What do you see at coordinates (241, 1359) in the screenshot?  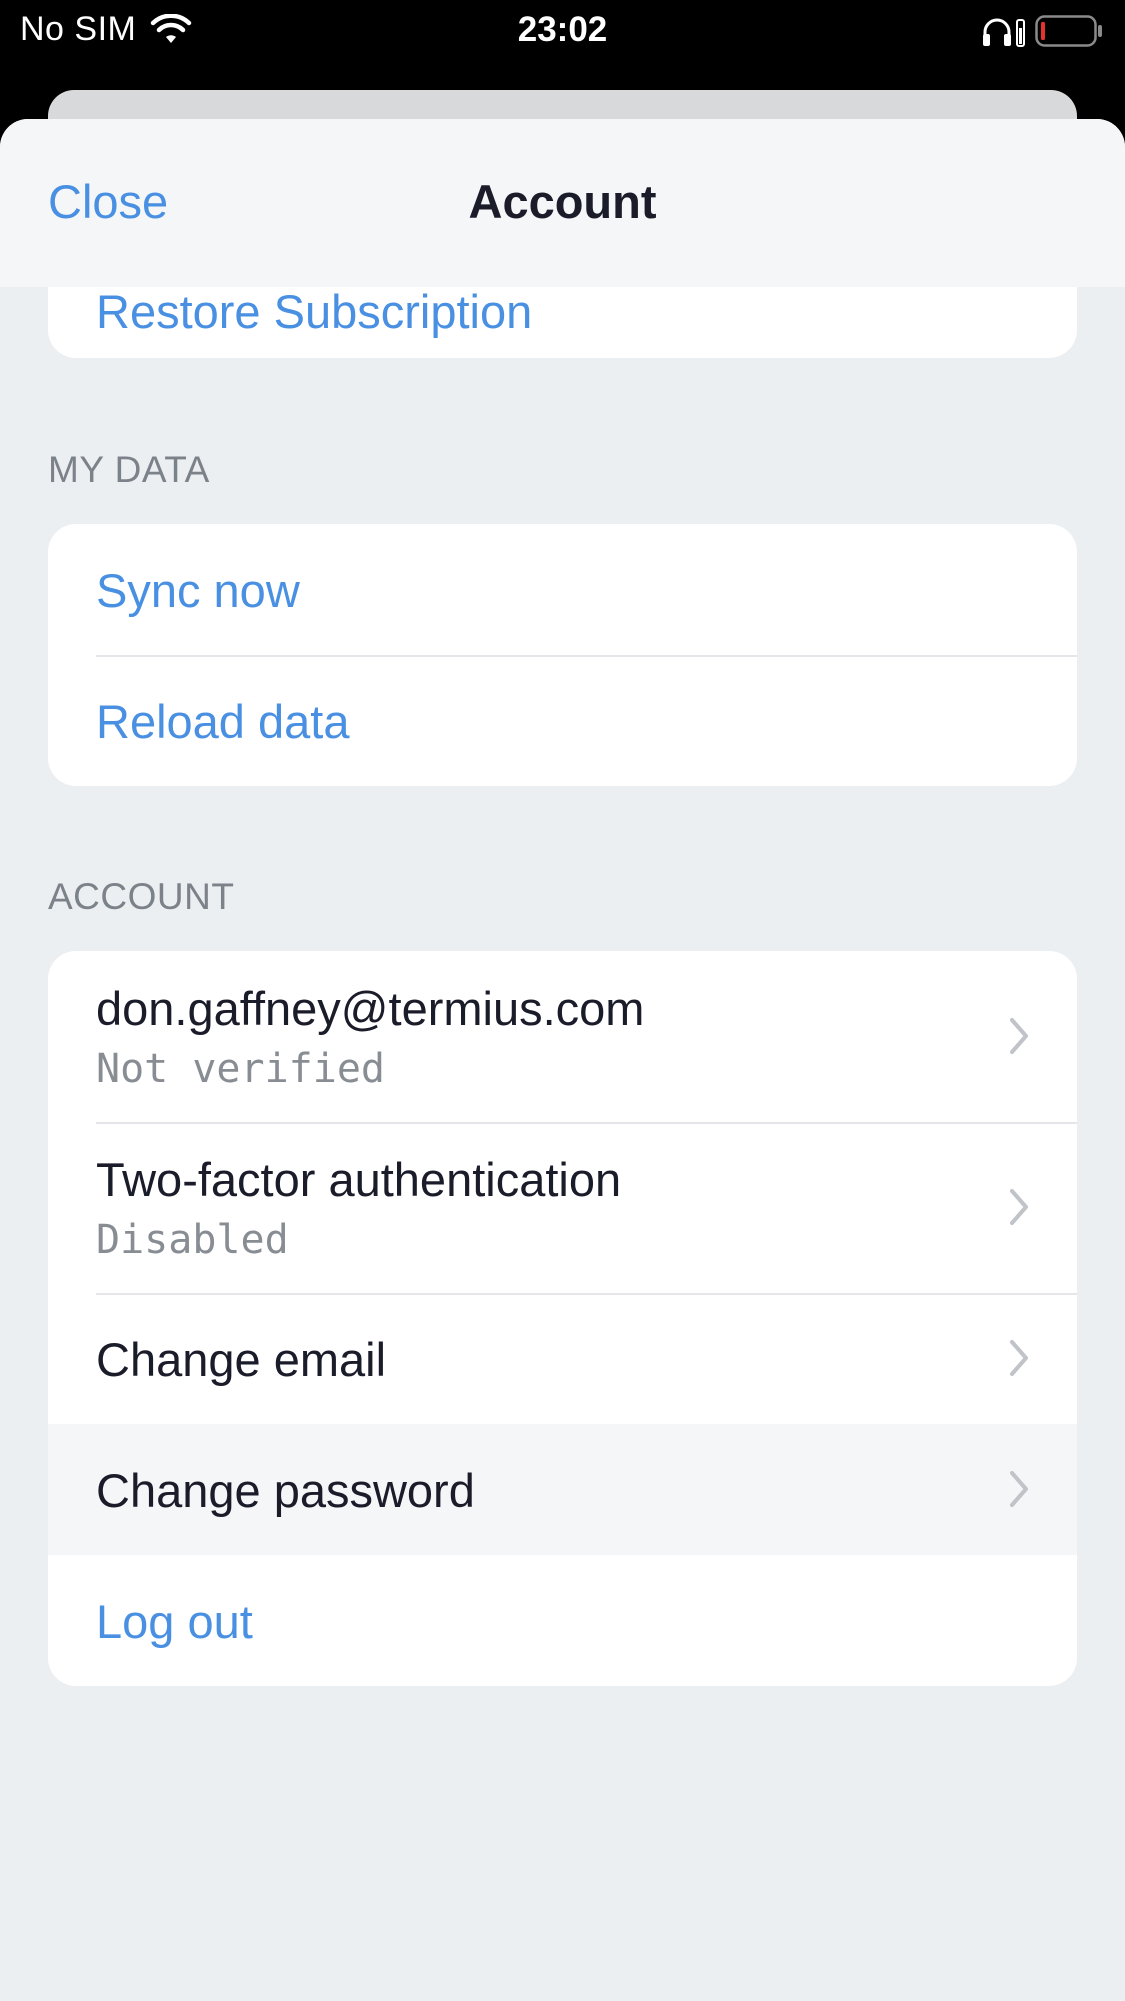 I see `change-email-label: Change email` at bounding box center [241, 1359].